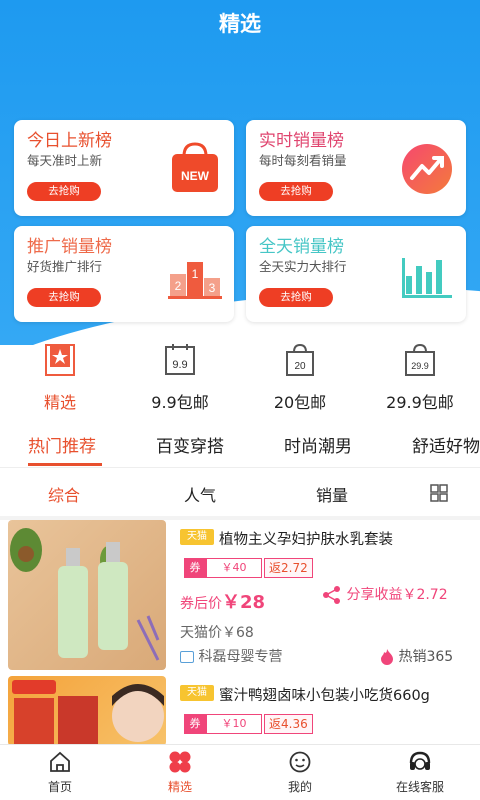  What do you see at coordinates (244, 602) in the screenshot?
I see `after-coupon-value: ￥28` at bounding box center [244, 602].